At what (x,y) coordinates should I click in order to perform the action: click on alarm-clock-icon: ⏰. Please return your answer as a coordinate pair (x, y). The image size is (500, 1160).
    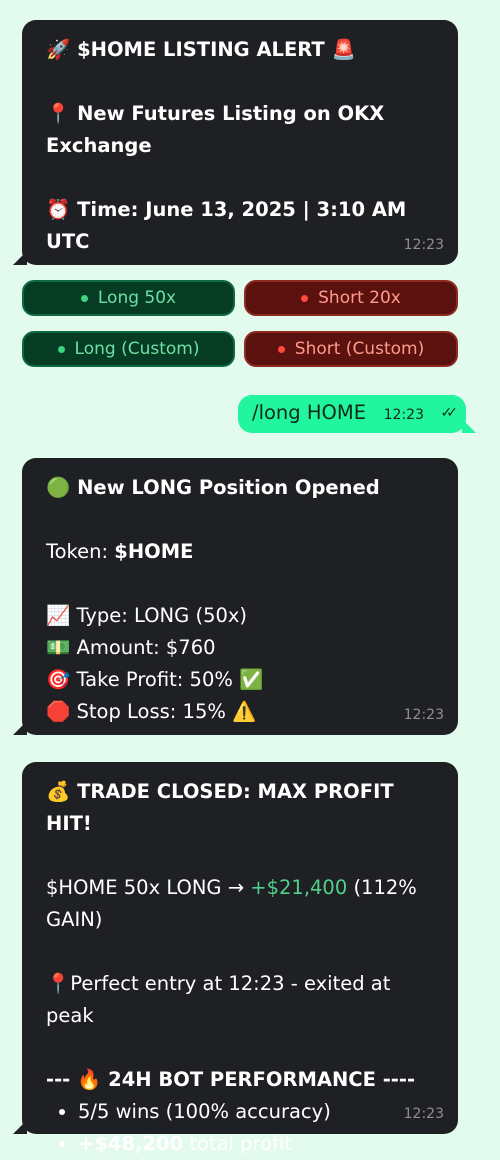
    Looking at the image, I should click on (58, 209).